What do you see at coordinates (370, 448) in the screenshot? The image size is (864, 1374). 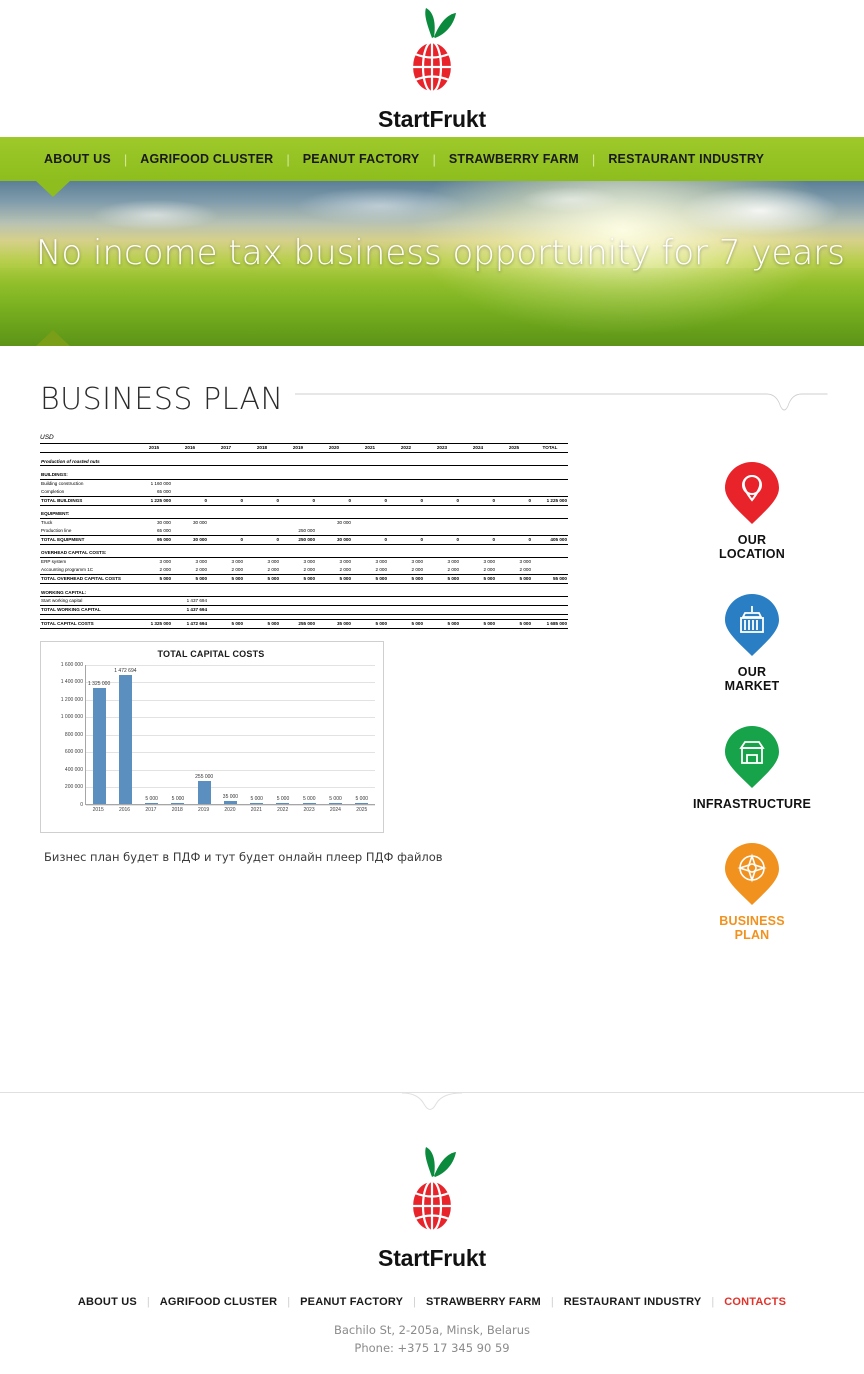 I see `column-header-year: 2021` at bounding box center [370, 448].